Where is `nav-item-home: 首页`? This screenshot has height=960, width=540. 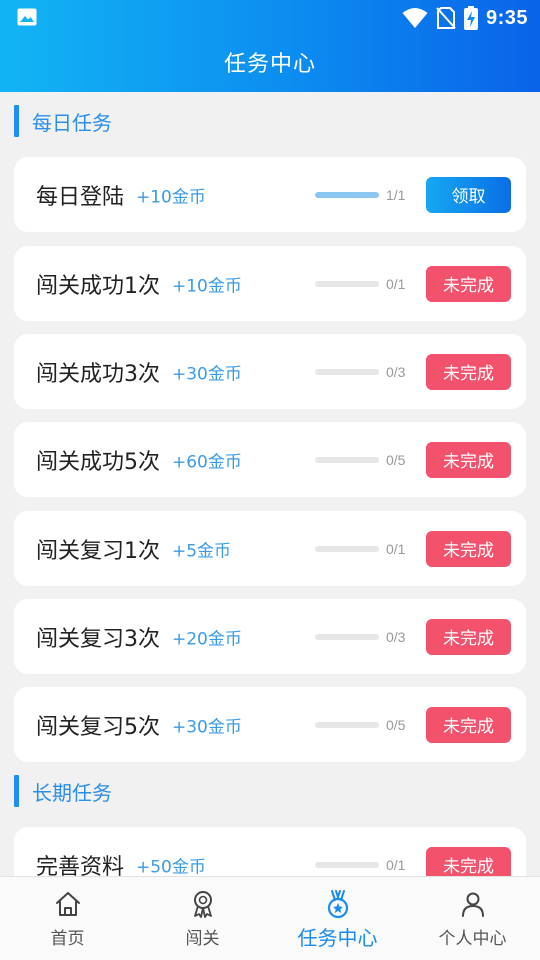 nav-item-home: 首页 is located at coordinates (67, 918).